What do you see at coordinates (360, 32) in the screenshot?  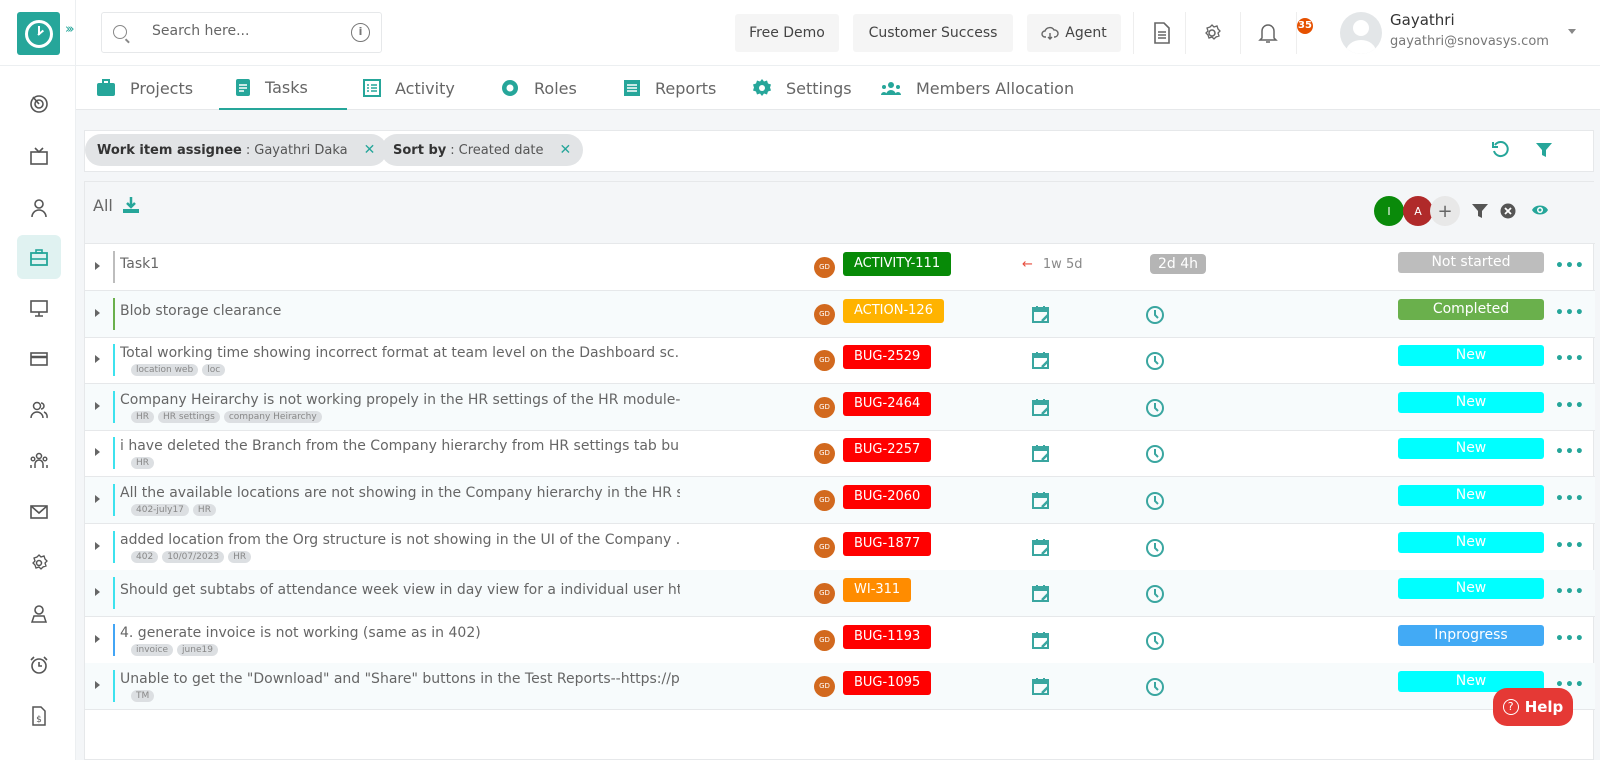 I see `info-icon: i` at bounding box center [360, 32].